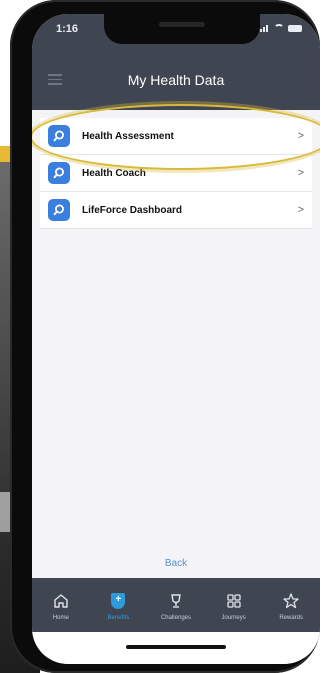 This screenshot has height=673, width=321. I want to click on tab-journeys: Journeys, so click(234, 605).